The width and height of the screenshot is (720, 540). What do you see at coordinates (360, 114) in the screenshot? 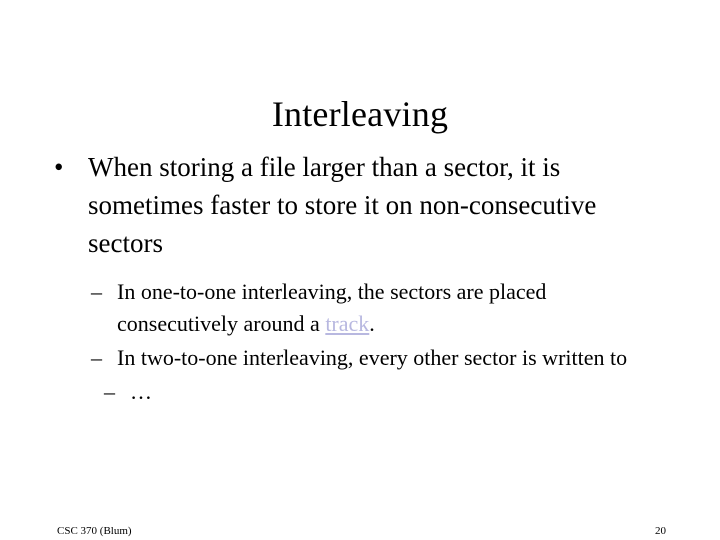
I see `page-title: Interleaving` at bounding box center [360, 114].